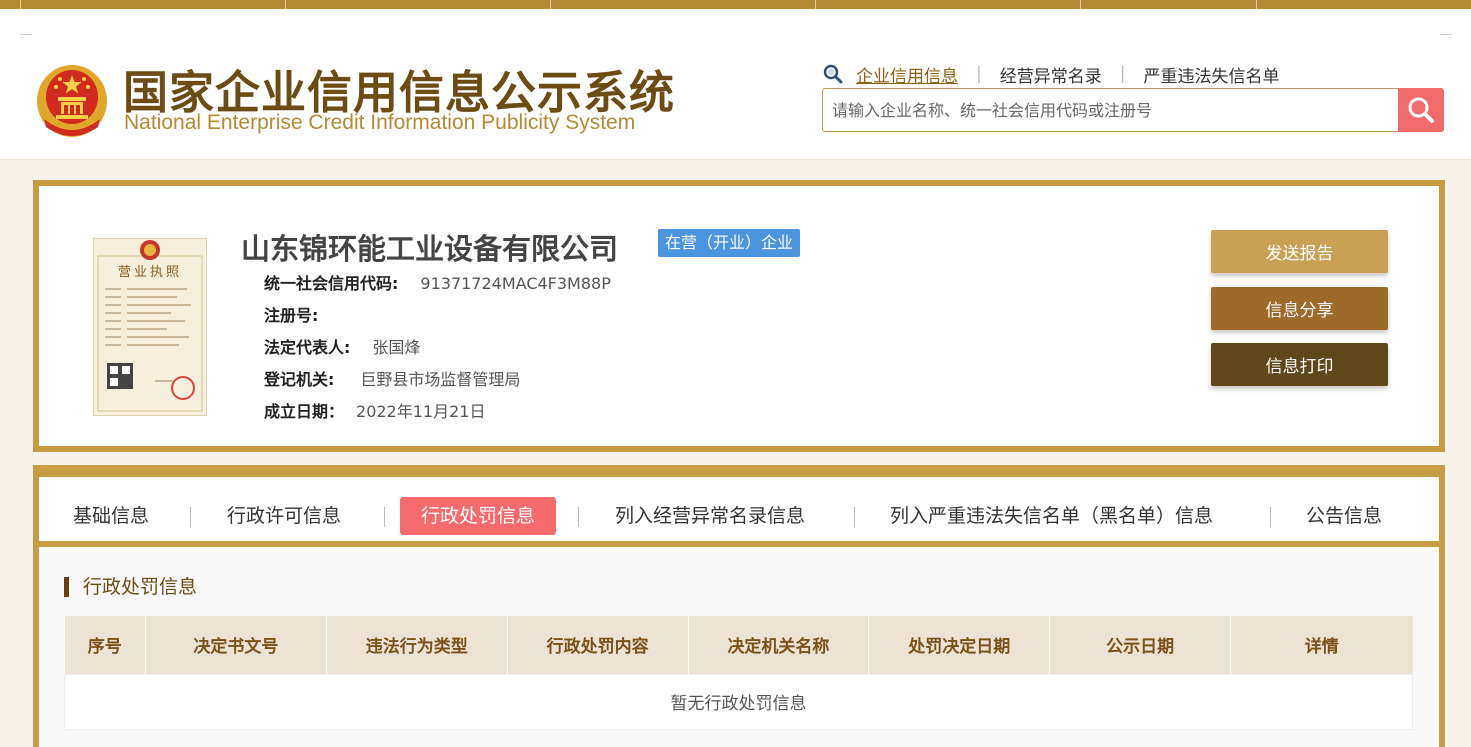  Describe the element at coordinates (1140, 645) in the screenshot. I see `column-header: 公示日期` at that location.